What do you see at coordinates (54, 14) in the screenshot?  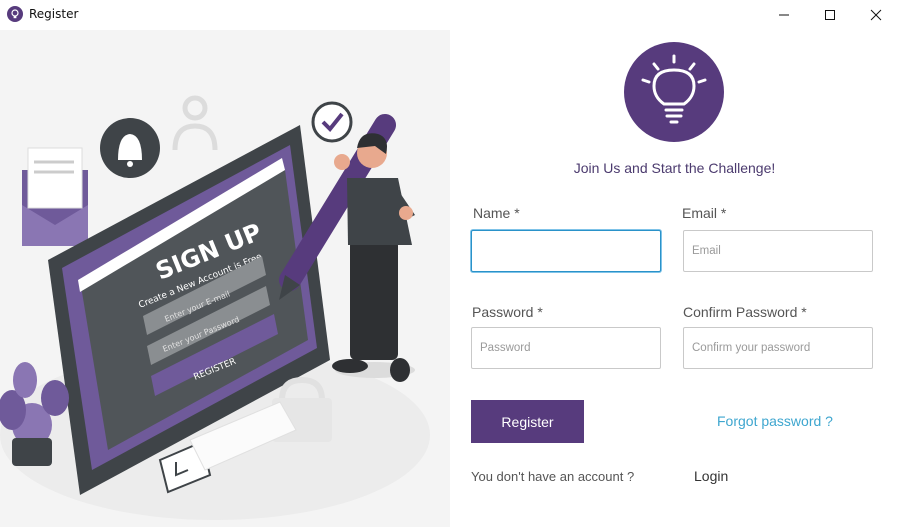 I see `window-title: Register` at bounding box center [54, 14].